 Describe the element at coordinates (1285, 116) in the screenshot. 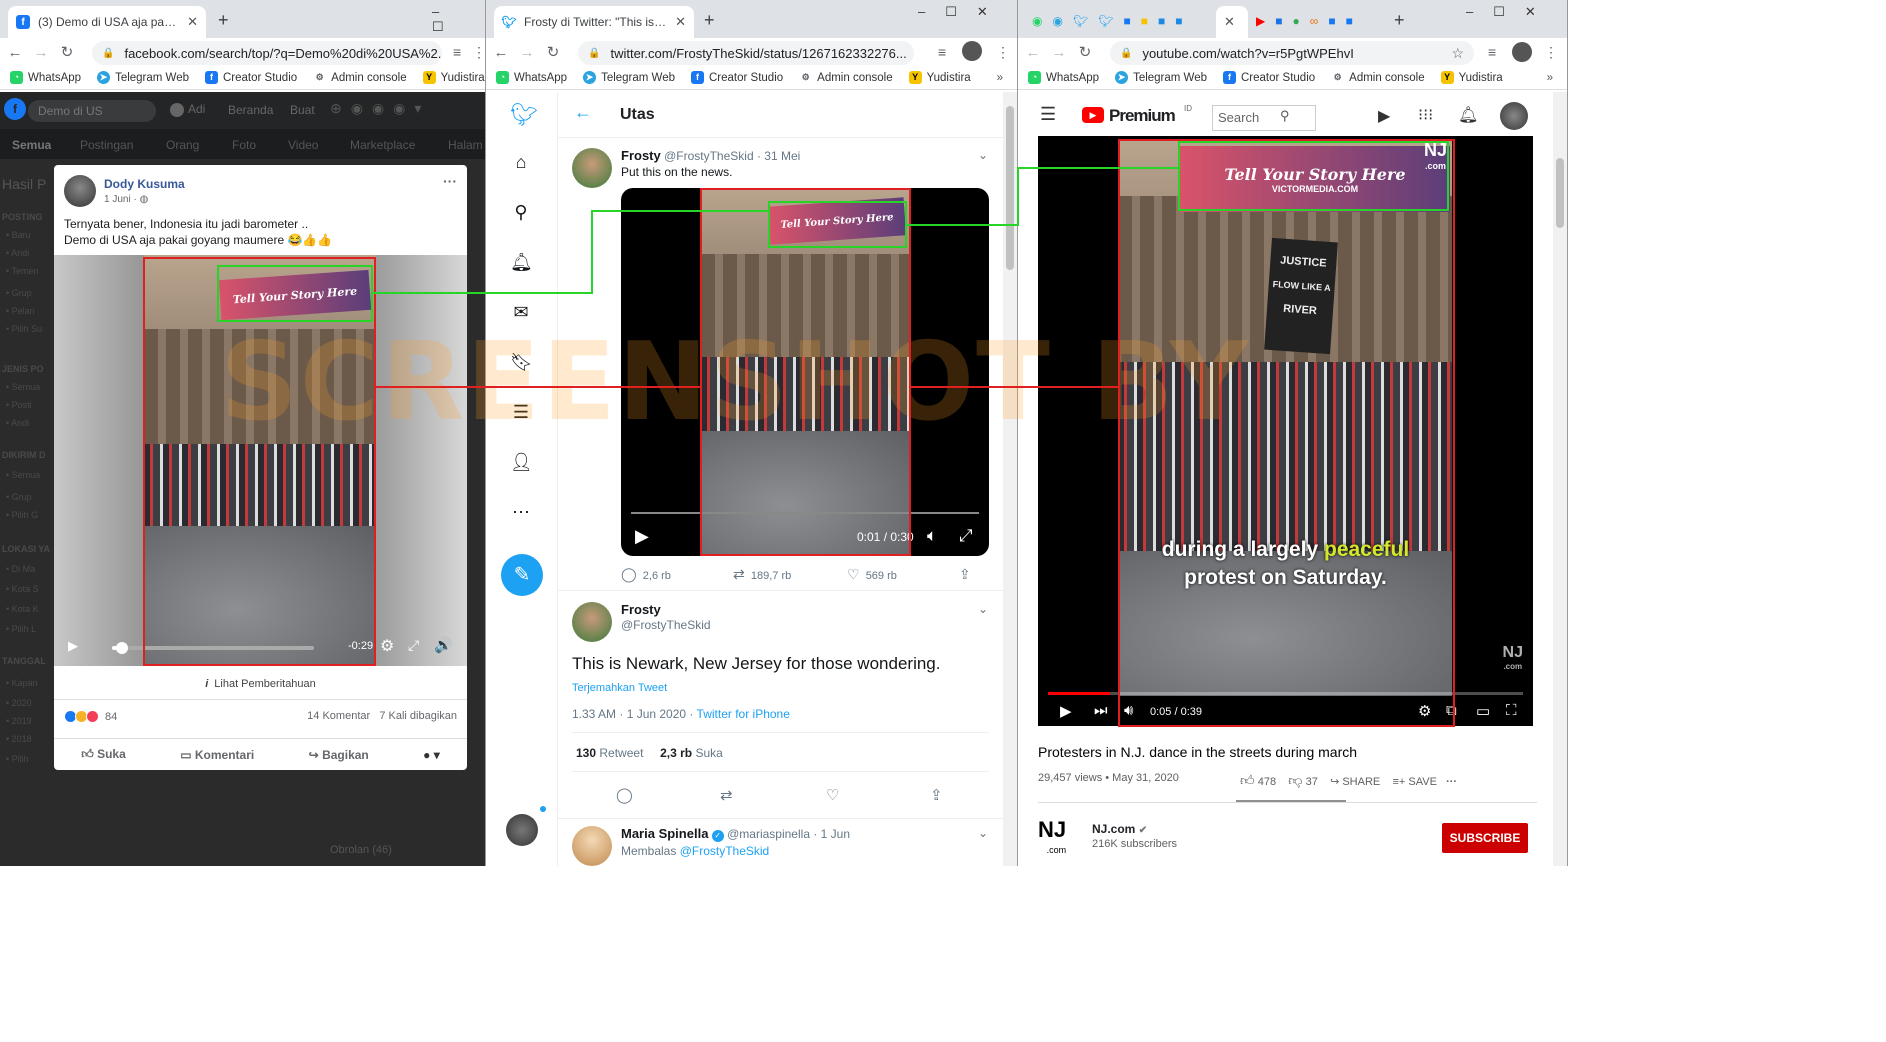

I see `search-icon: ⚲` at that location.